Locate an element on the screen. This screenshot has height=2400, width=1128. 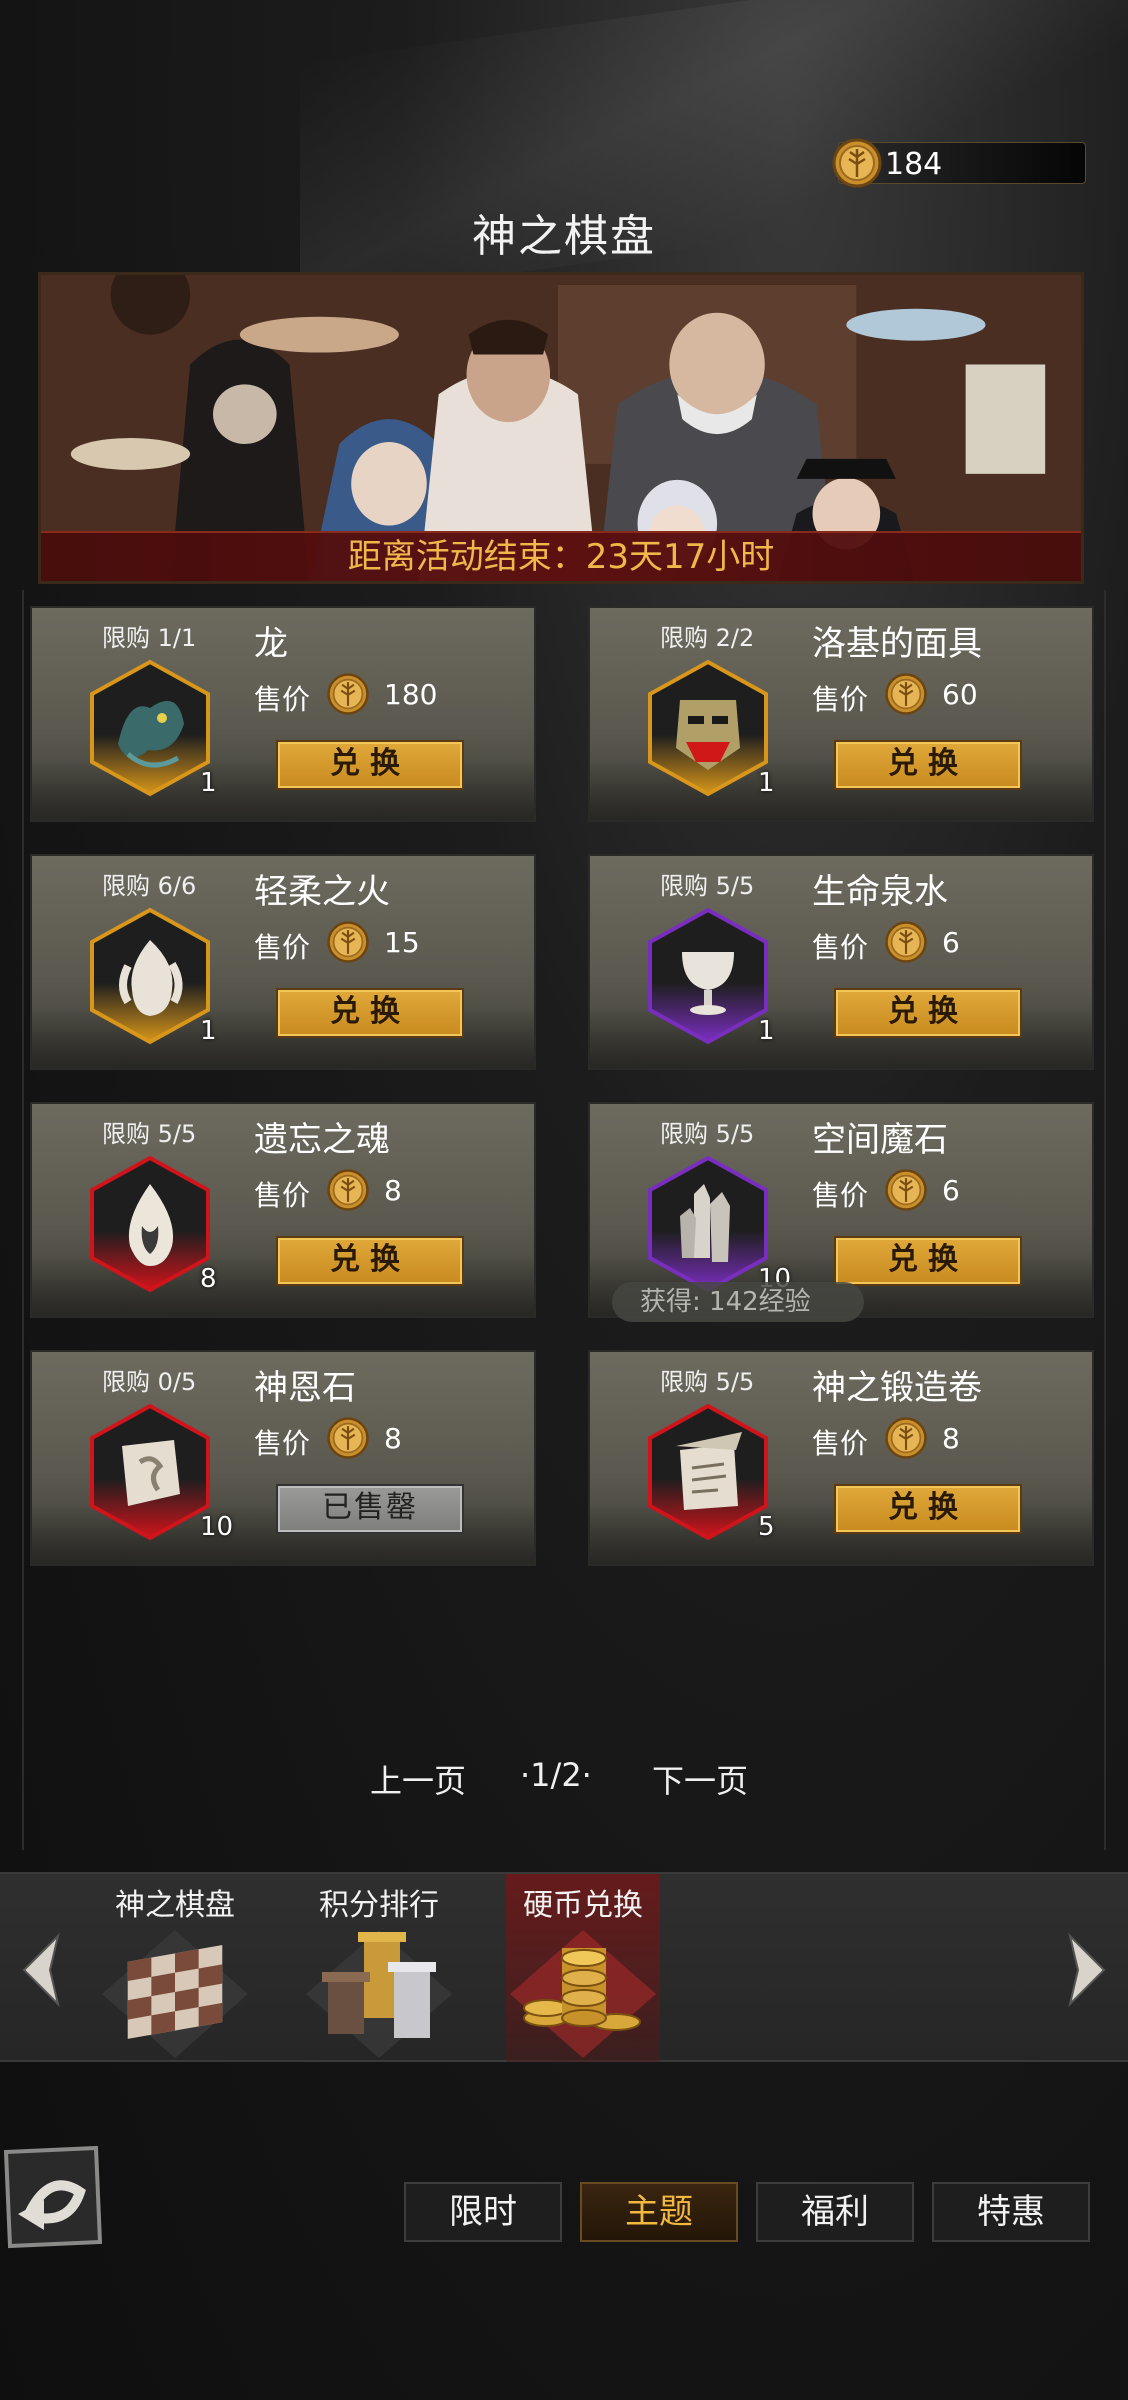
nav-limited-time: 限时 is located at coordinates (483, 2212).